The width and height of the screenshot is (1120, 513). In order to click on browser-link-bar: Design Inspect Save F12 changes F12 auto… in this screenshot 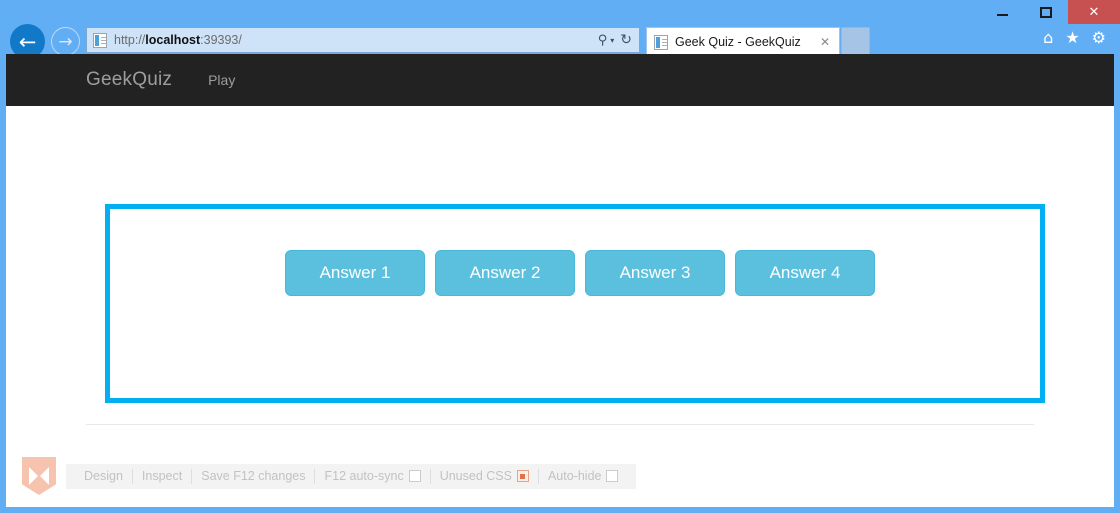, I will do `click(560, 476)`.